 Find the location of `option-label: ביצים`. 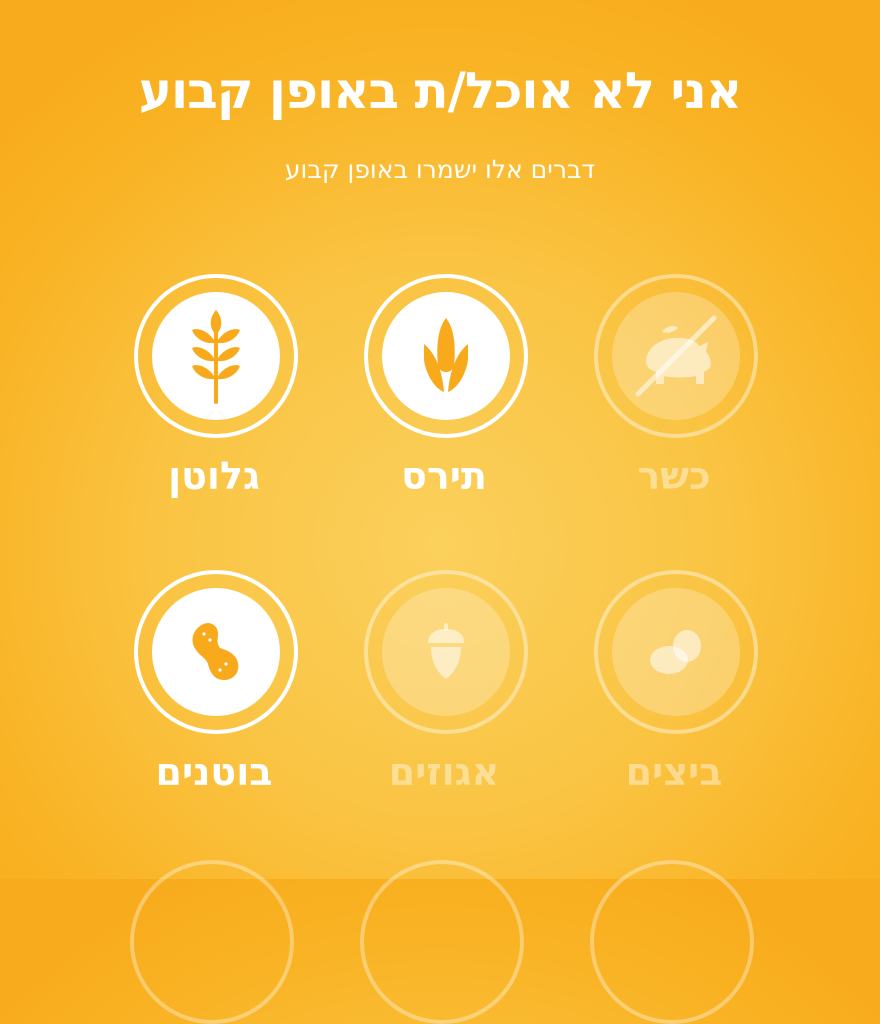

option-label: ביצים is located at coordinates (674, 772).